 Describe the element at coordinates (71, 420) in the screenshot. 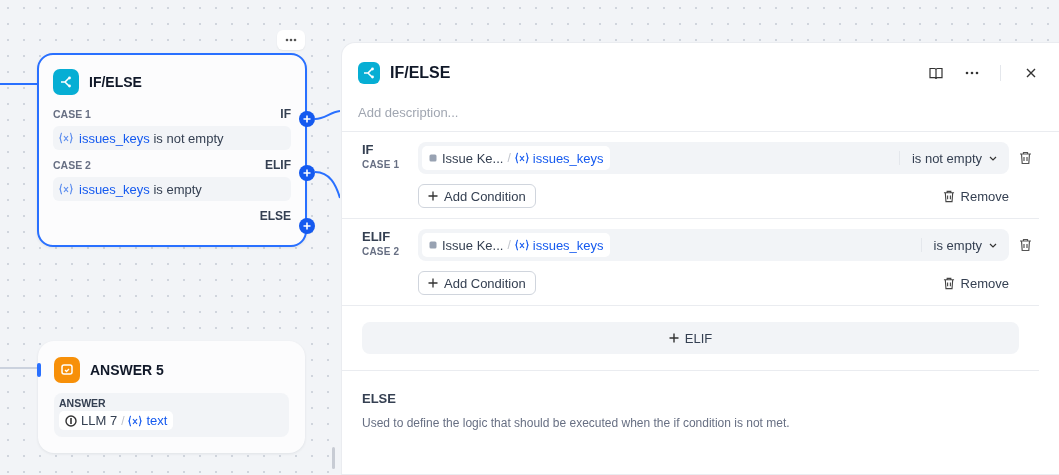

I see `llm-icon` at that location.